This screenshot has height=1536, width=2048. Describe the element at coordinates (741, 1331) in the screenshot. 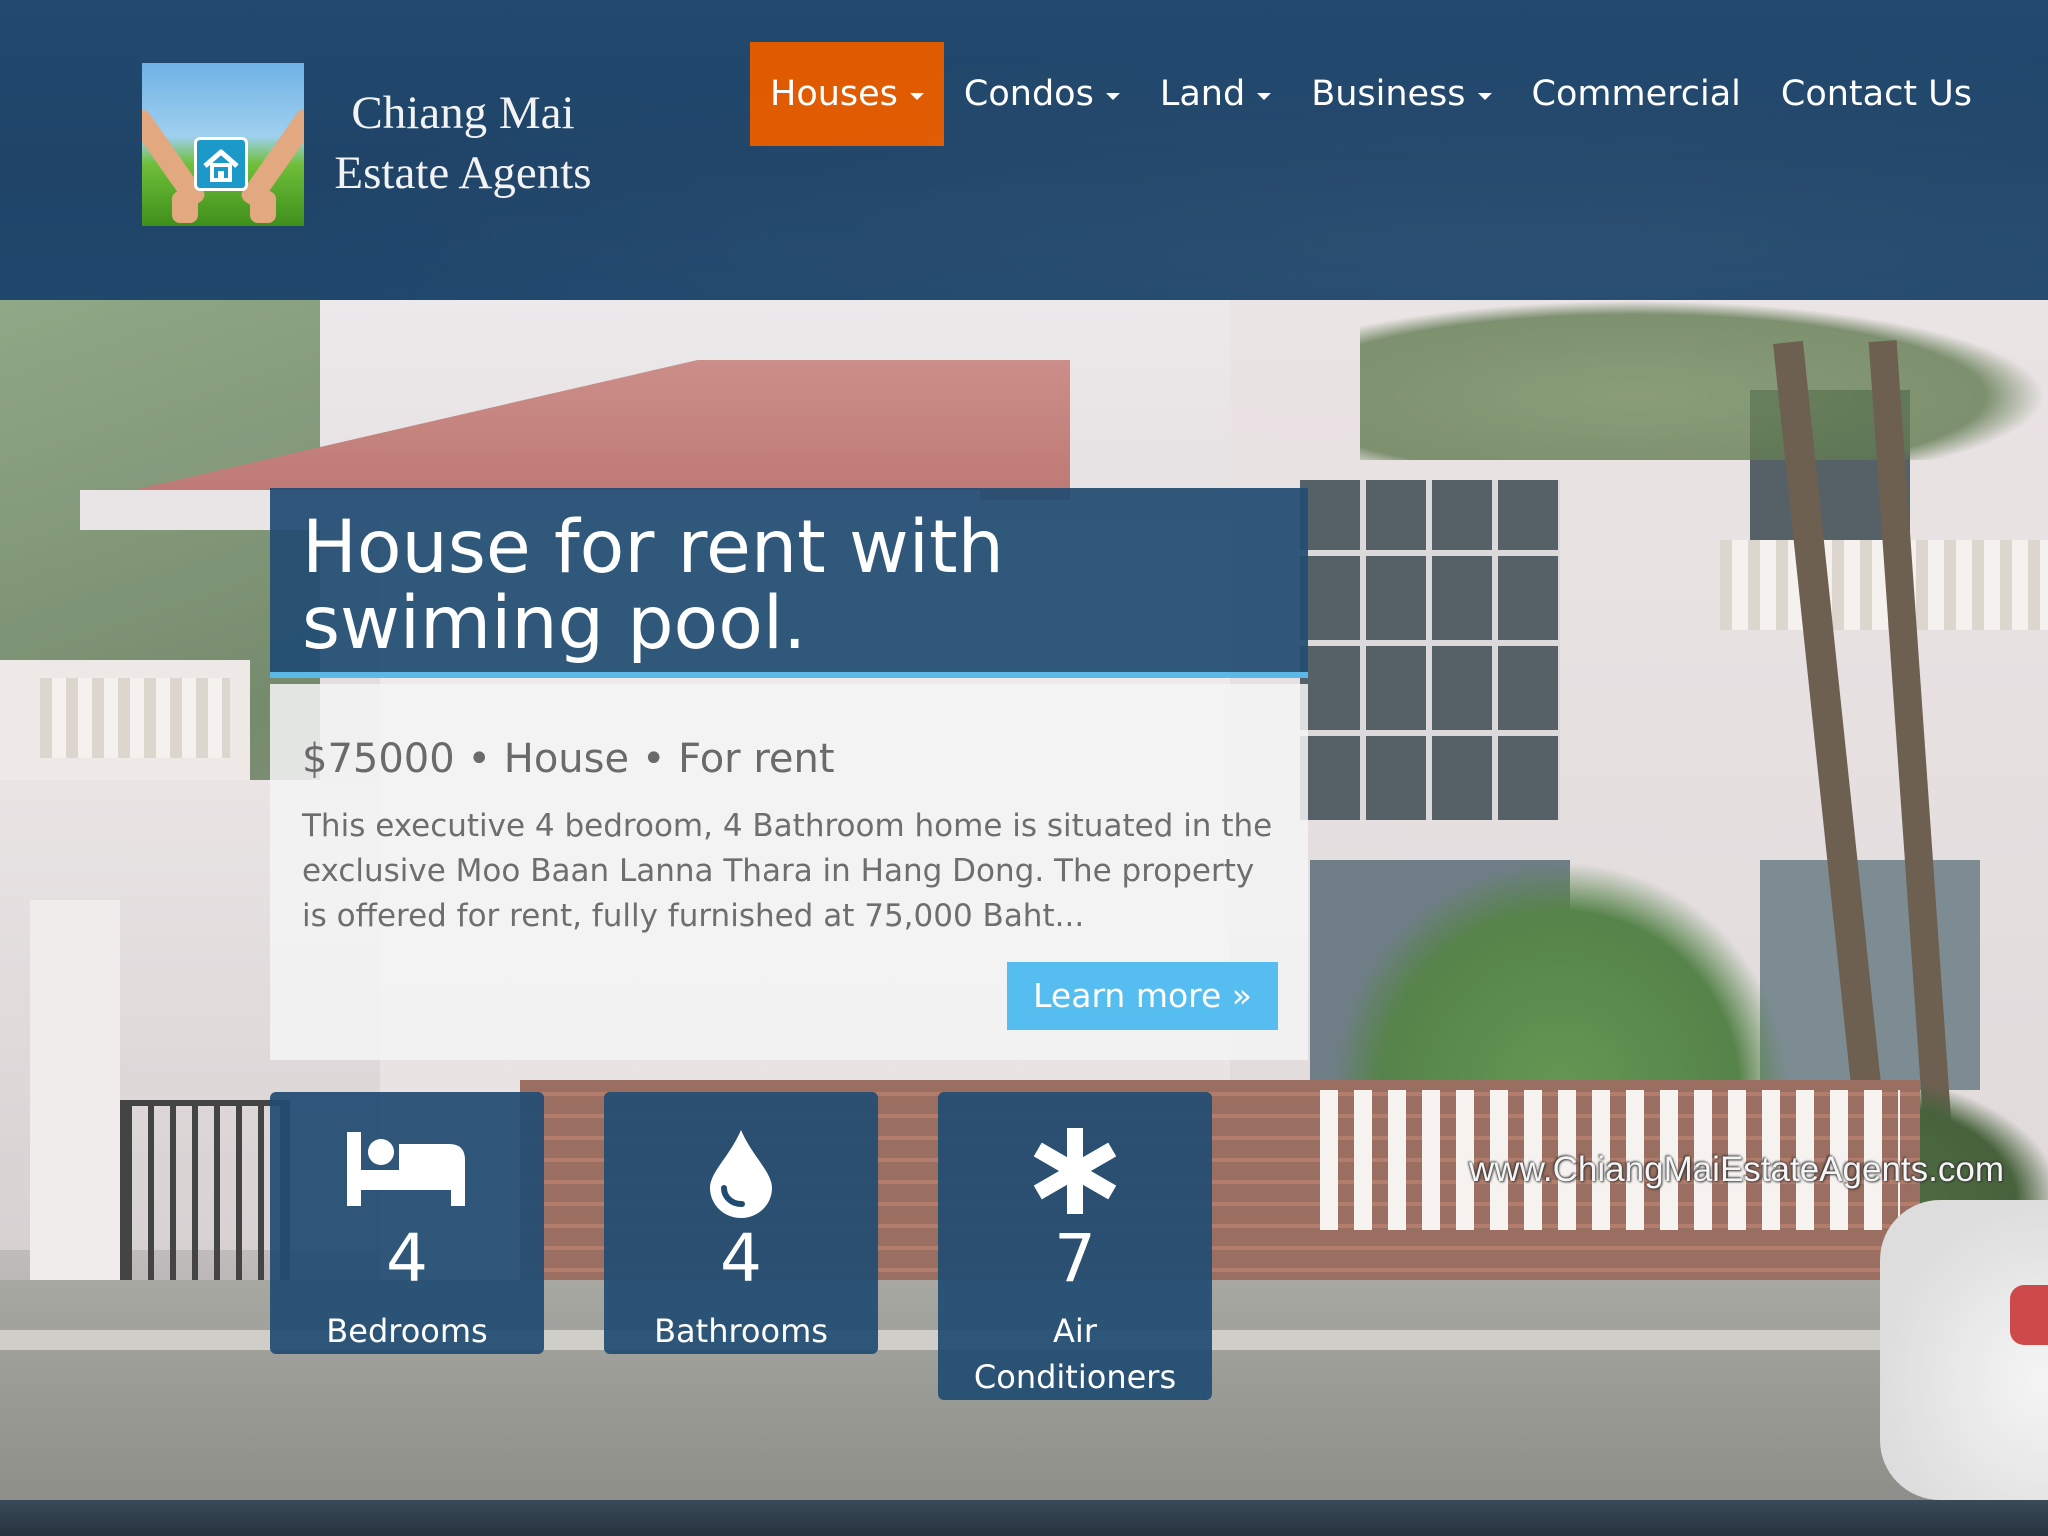

I see `bathrooms-label: Bathrooms` at that location.